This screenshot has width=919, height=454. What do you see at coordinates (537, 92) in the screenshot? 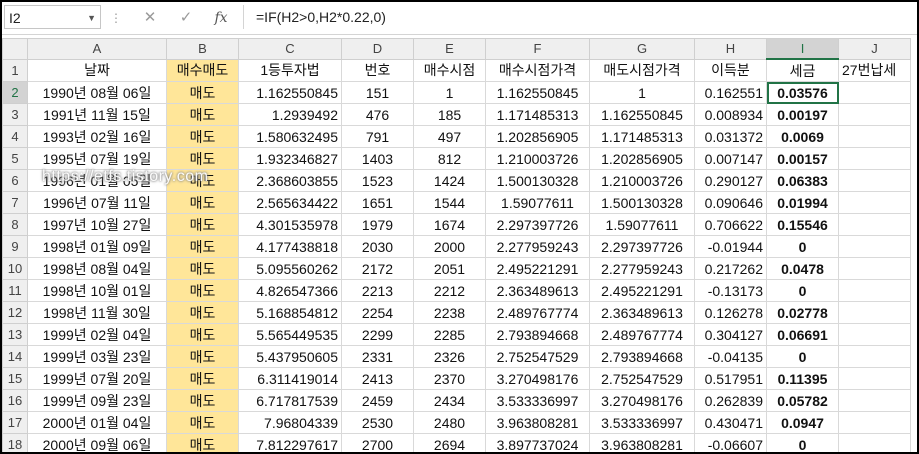
I see `cell-f: 1.162550845` at bounding box center [537, 92].